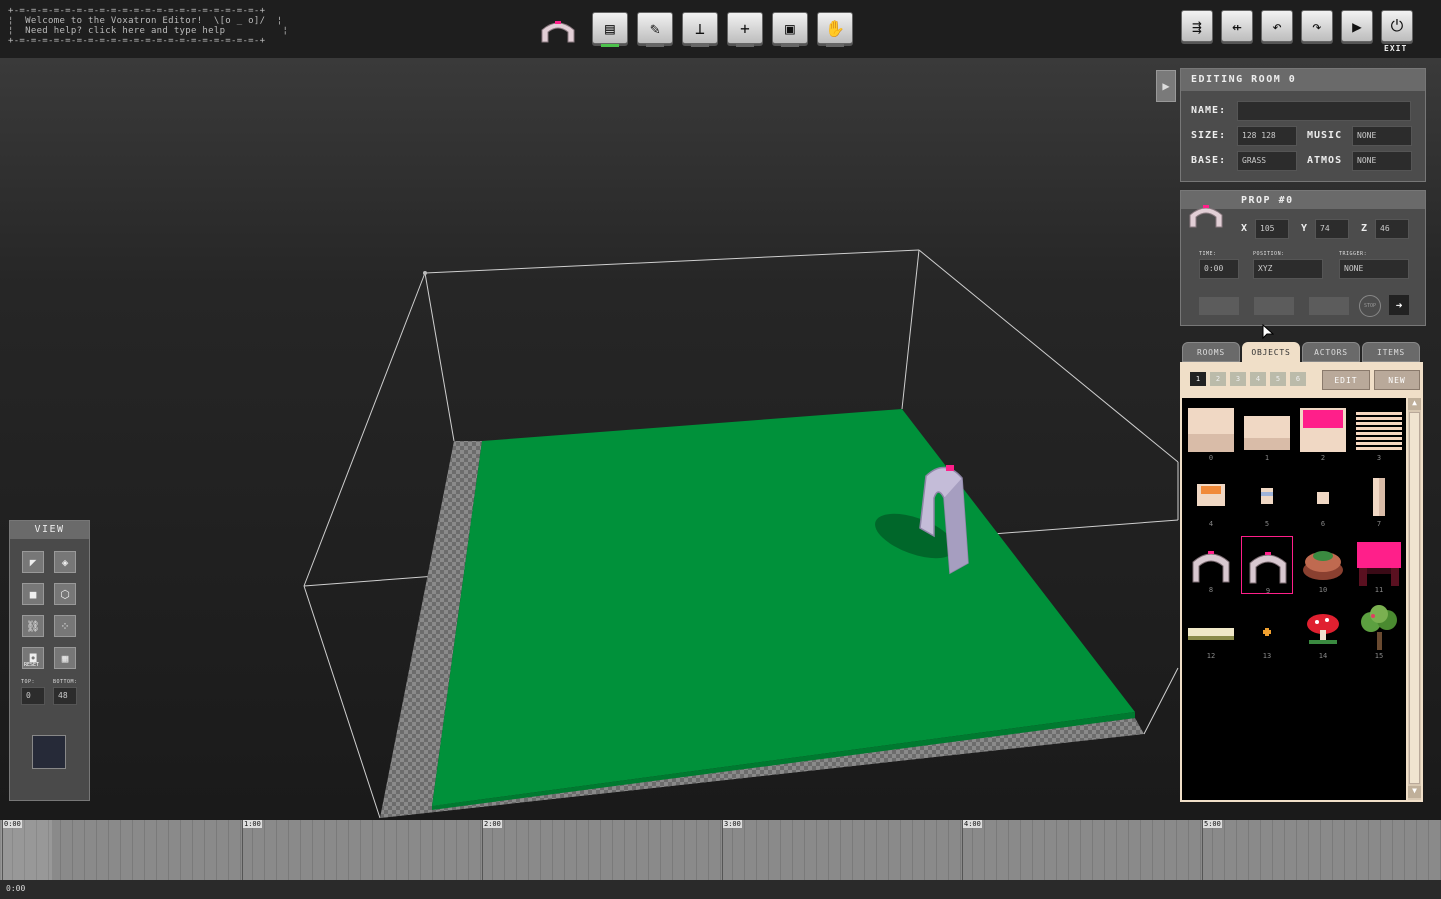  Describe the element at coordinates (1198, 379) in the screenshot. I see `page-1-button: 1` at that location.